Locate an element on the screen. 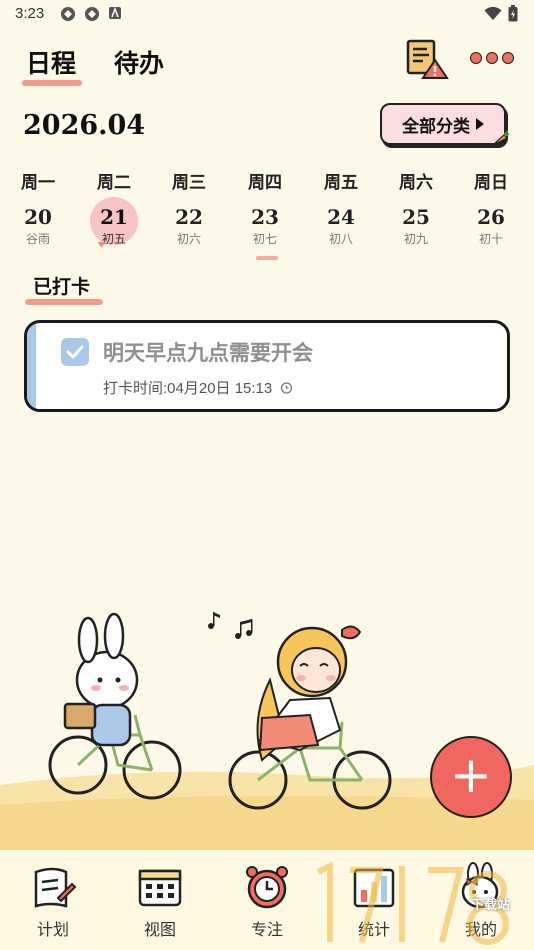 The width and height of the screenshot is (534, 950). day-cell-fri: 周五 24 初八 is located at coordinates (341, 207).